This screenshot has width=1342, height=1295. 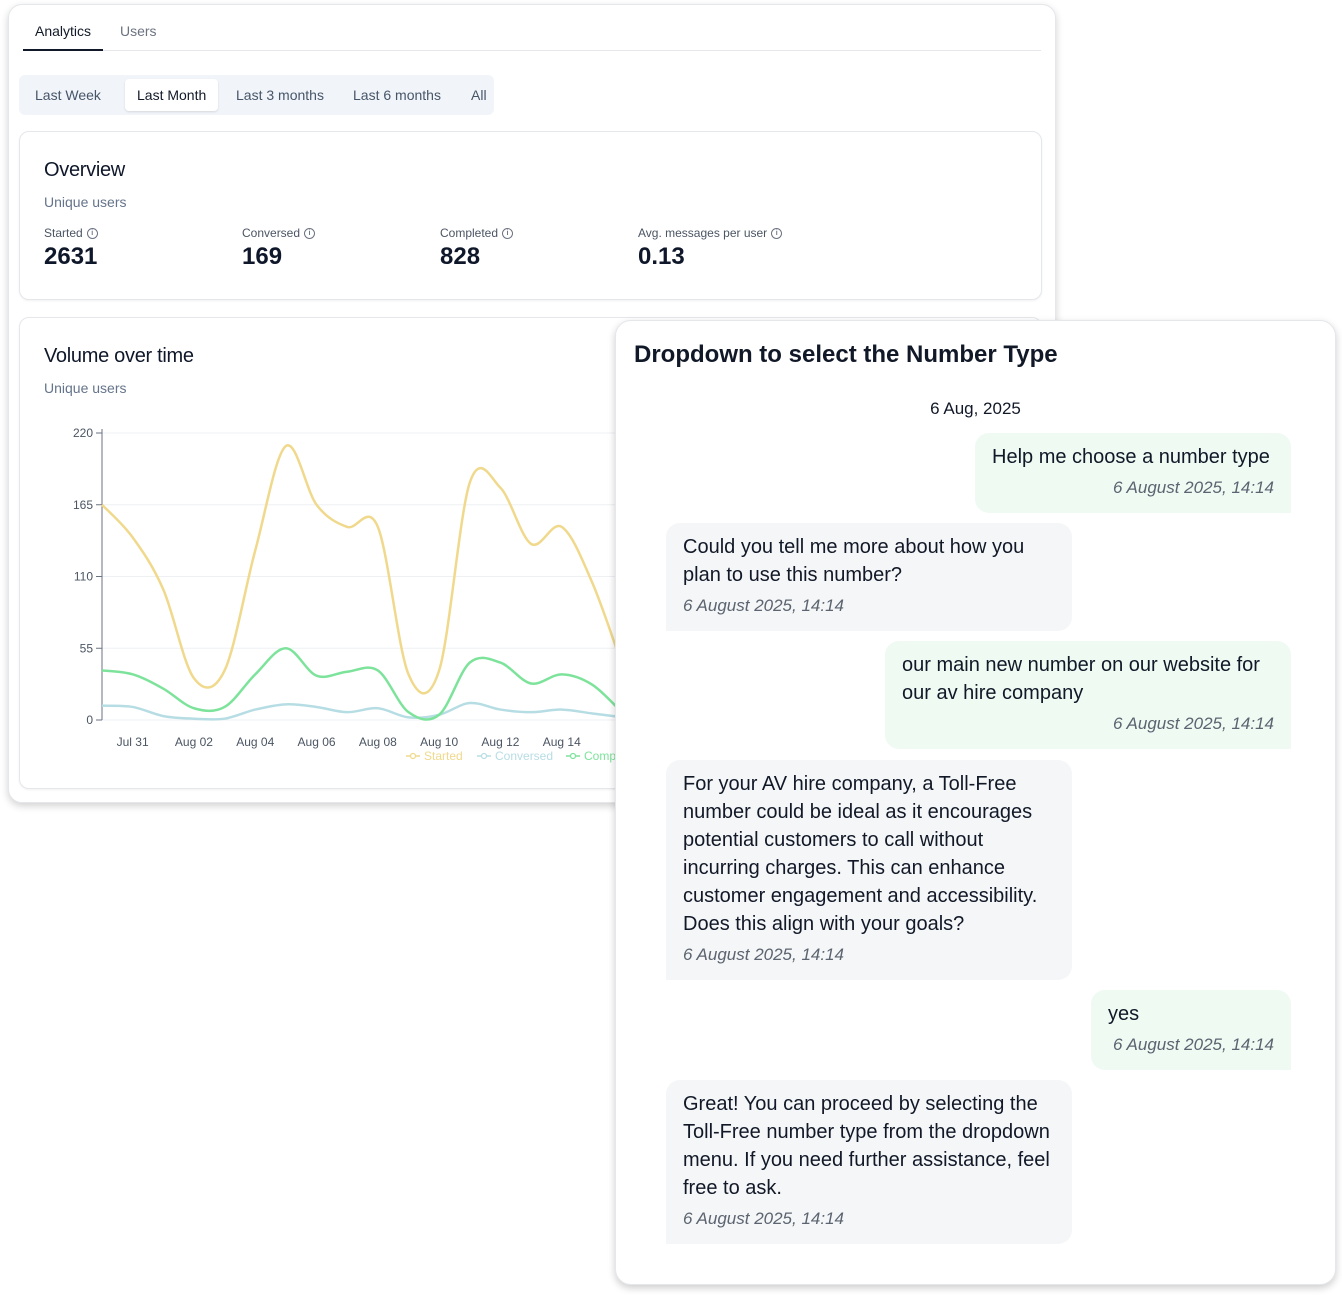 I want to click on legend-label: Conversed, so click(x=524, y=756).